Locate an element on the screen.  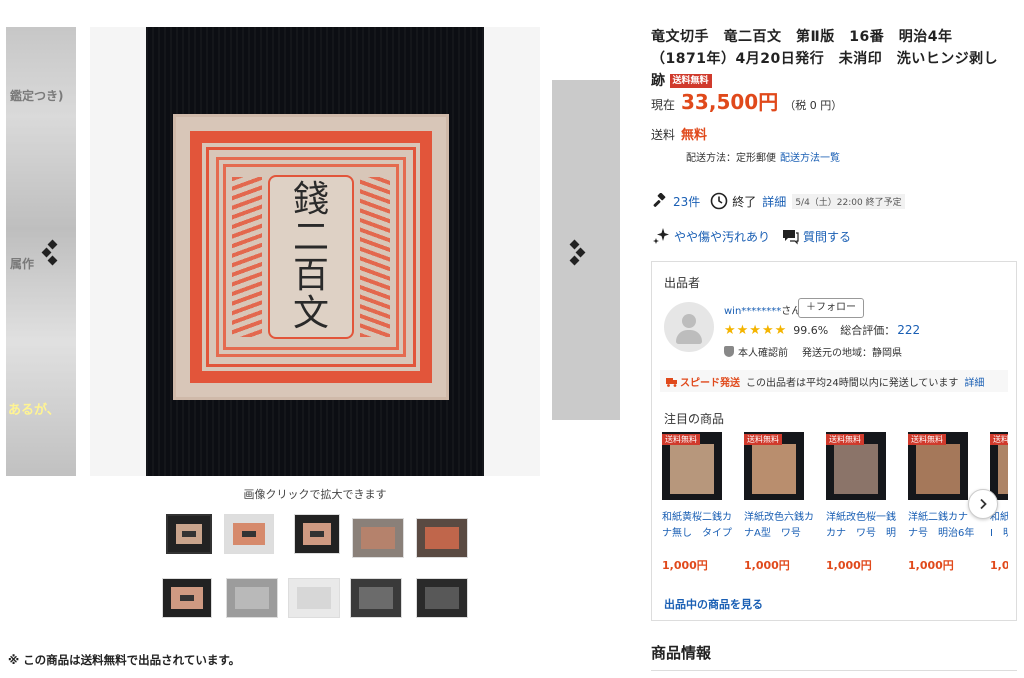
free-shipping-notice: ※ この商品は送料無料で出品されています。 is located at coordinates (124, 660).